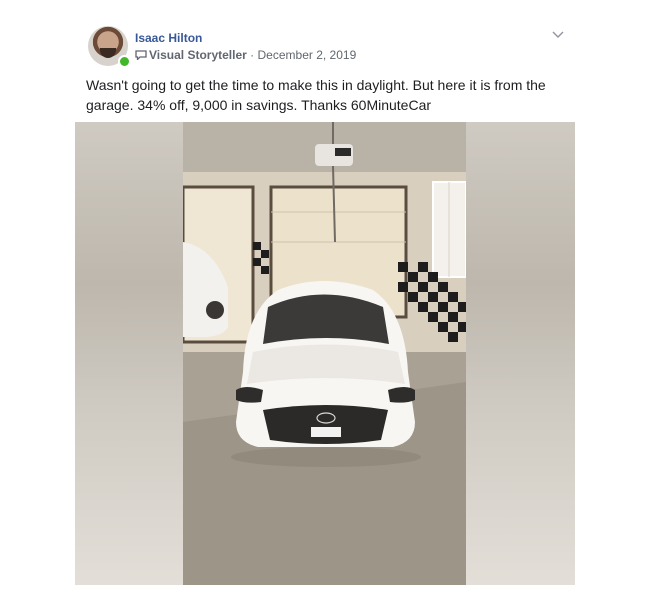 The image size is (650, 600). Describe the element at coordinates (141, 55) in the screenshot. I see `speech-bubble-icon` at that location.